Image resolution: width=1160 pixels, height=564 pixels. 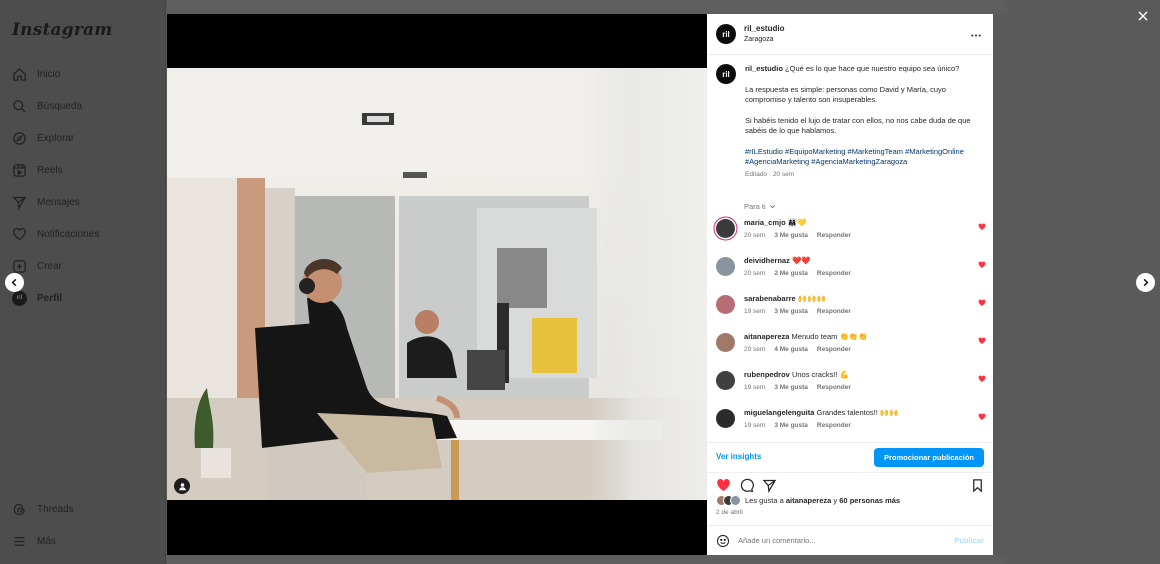 I want to click on close-button, so click(x=1143, y=17).